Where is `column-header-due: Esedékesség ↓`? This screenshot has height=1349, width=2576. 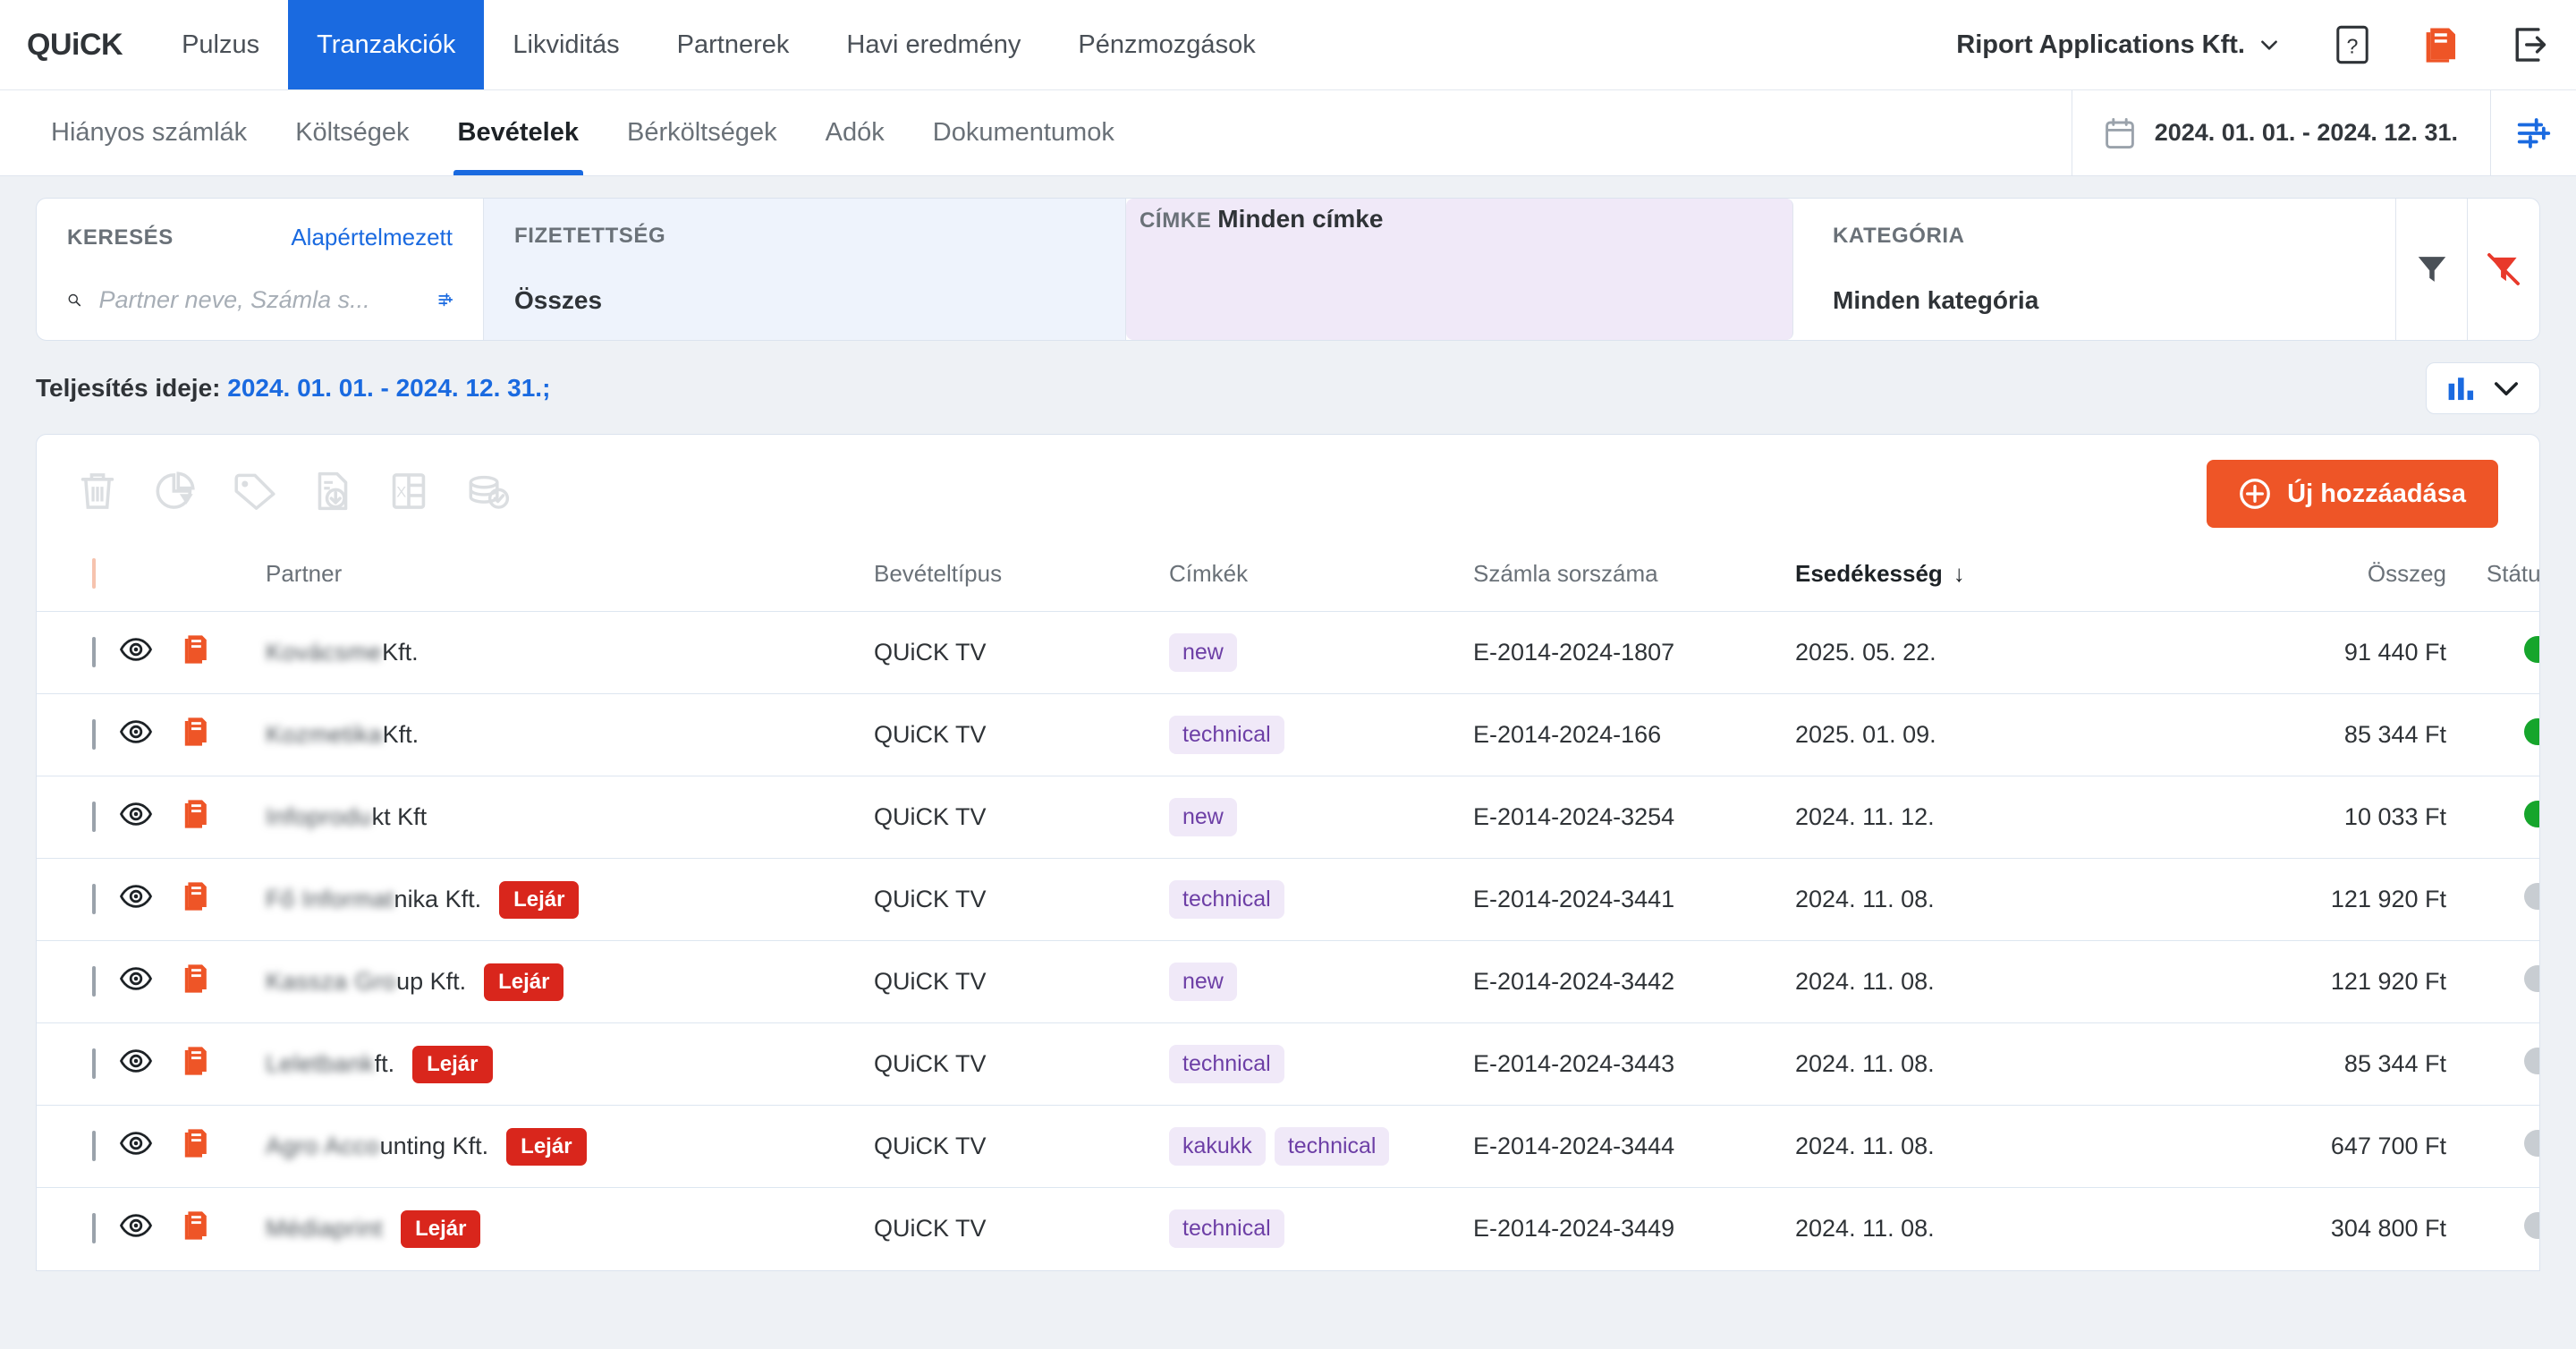 column-header-due: Esedékesség ↓ is located at coordinates (1978, 578).